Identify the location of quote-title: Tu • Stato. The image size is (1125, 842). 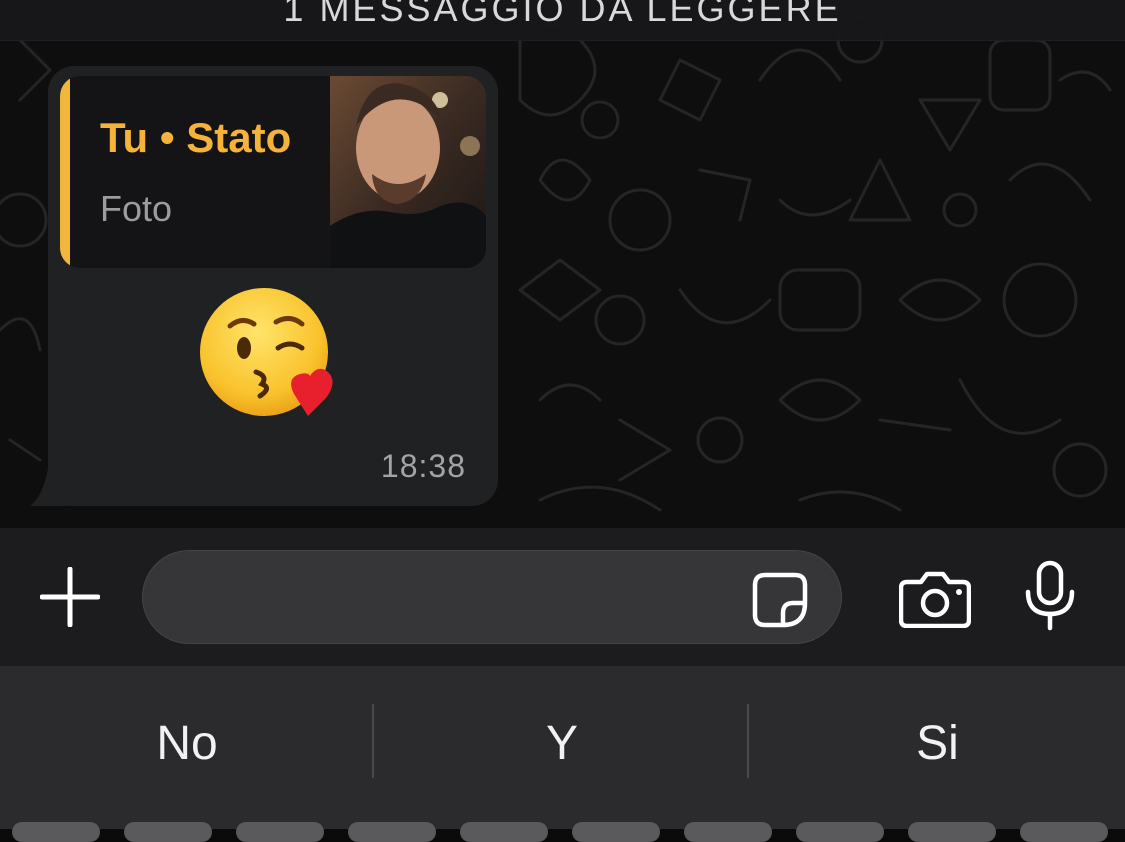
(196, 137).